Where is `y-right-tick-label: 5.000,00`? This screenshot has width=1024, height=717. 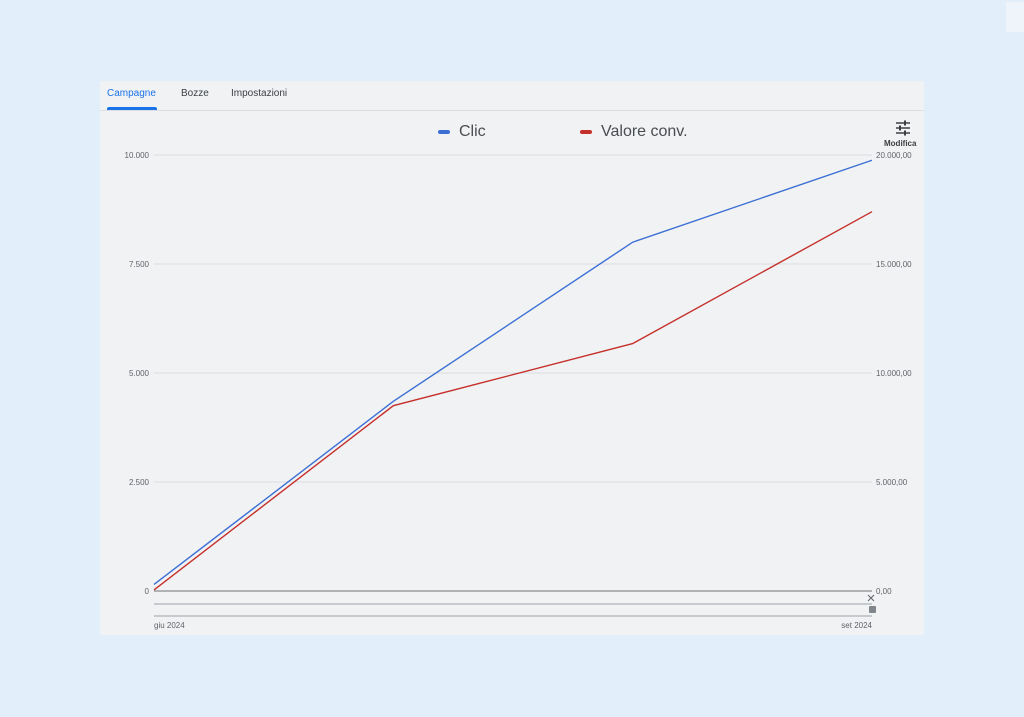
y-right-tick-label: 5.000,00 is located at coordinates (892, 482).